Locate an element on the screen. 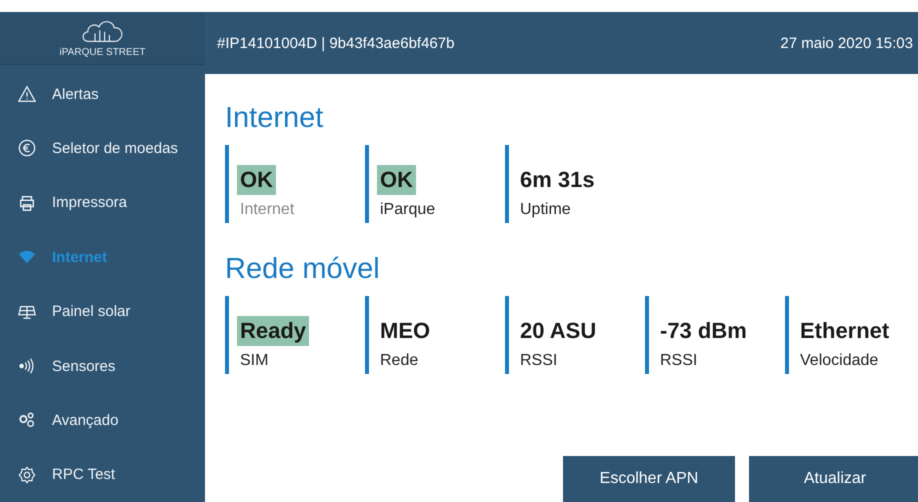 This screenshot has height=502, width=918. brand-name: iPARQUE STREET is located at coordinates (103, 52).